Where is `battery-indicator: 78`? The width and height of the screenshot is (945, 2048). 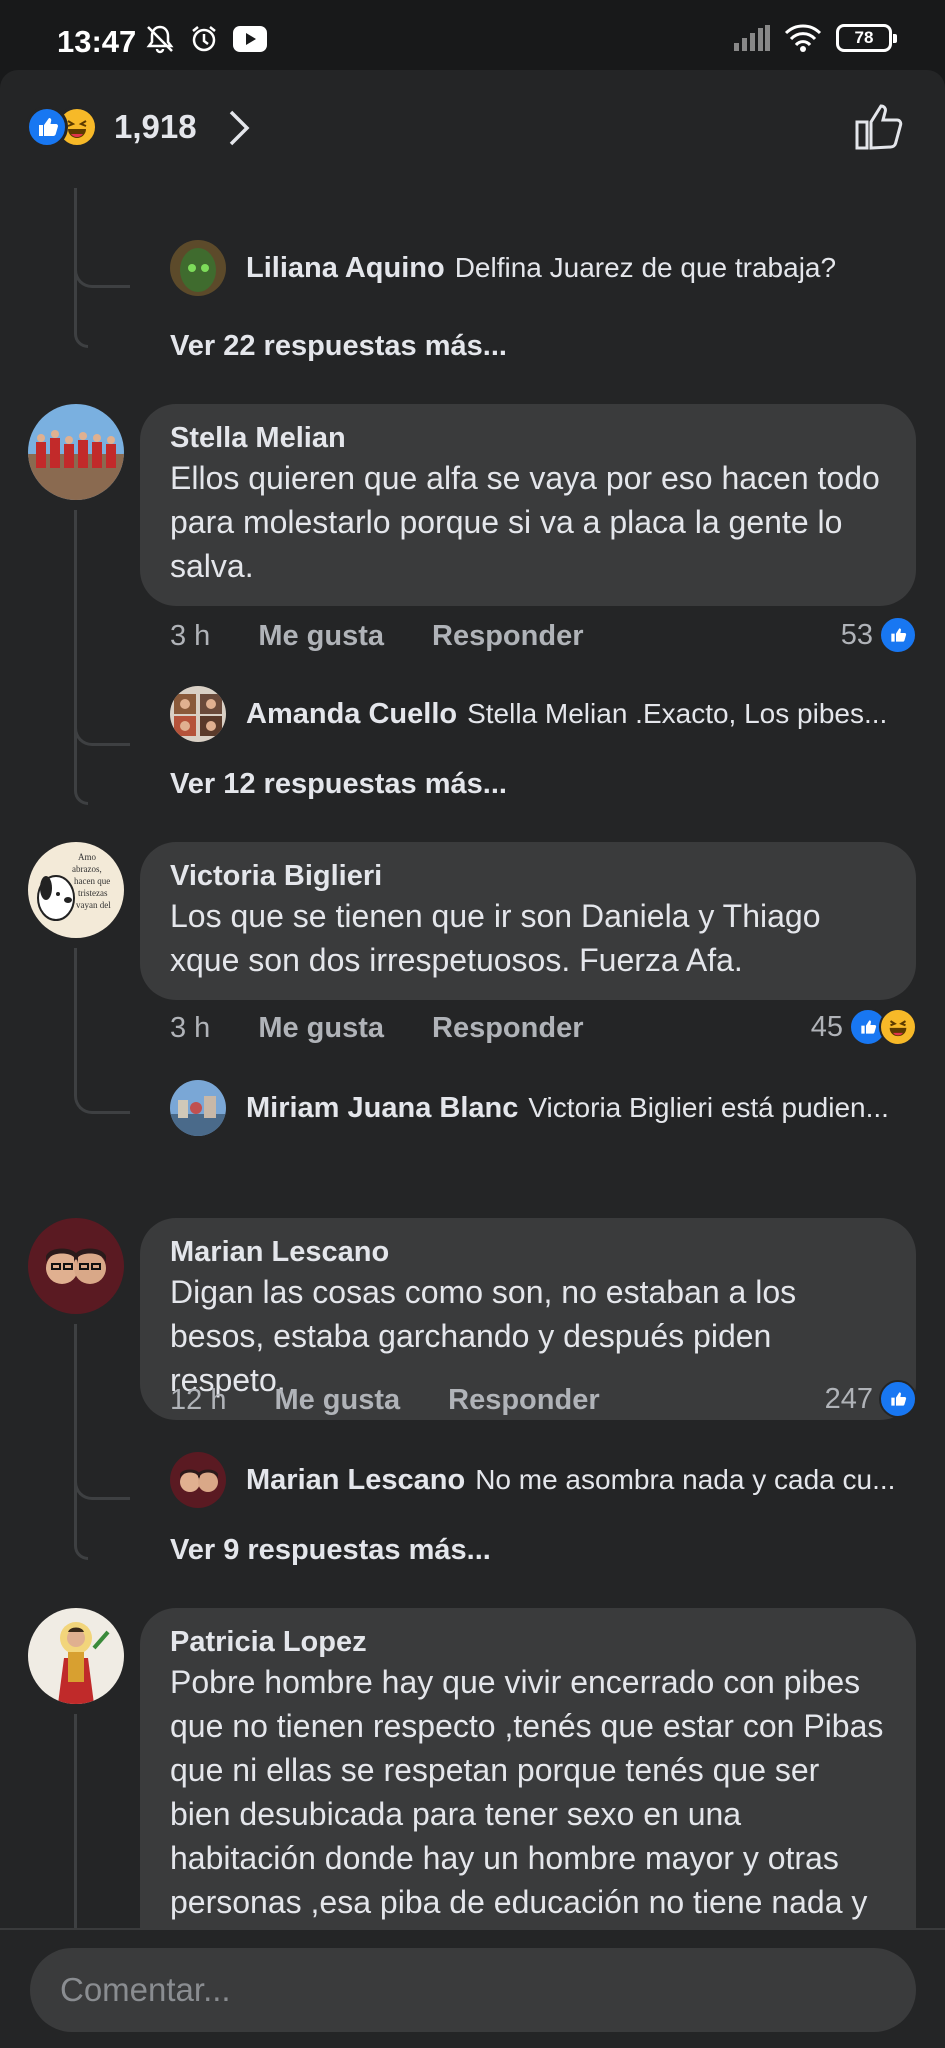 battery-indicator: 78 is located at coordinates (866, 38).